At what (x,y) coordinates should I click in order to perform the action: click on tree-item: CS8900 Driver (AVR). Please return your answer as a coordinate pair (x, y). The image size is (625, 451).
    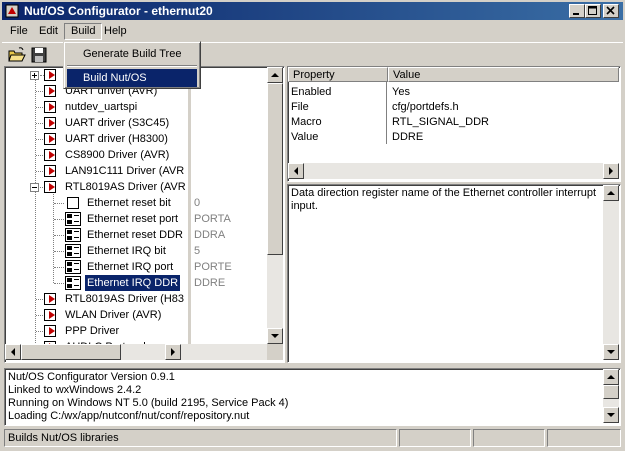
    Looking at the image, I should click on (136, 155).